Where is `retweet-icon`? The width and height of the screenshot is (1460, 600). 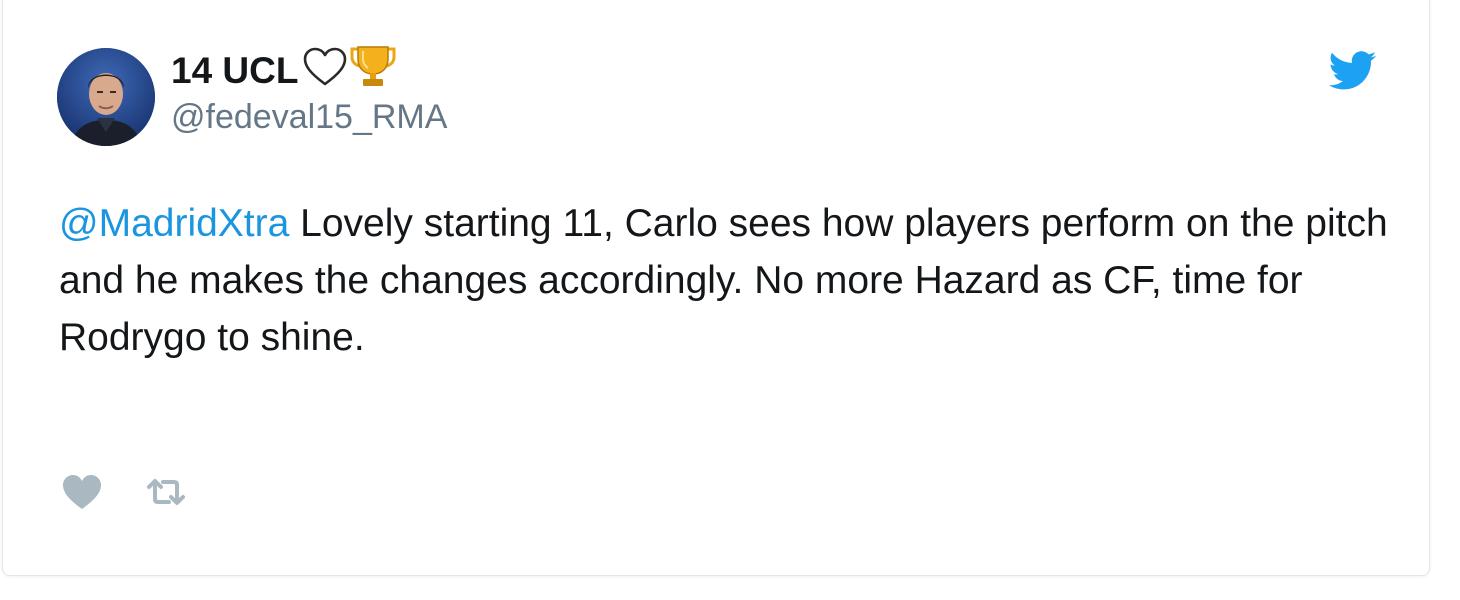
retweet-icon is located at coordinates (166, 492).